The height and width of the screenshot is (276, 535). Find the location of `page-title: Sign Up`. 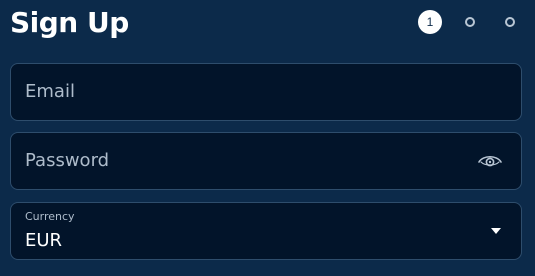

page-title: Sign Up is located at coordinates (69, 22).